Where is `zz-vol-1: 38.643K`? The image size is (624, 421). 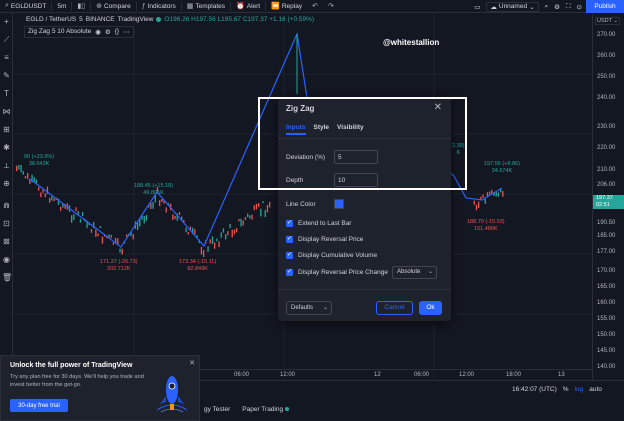 zz-vol-1: 38.643K is located at coordinates (39, 164).